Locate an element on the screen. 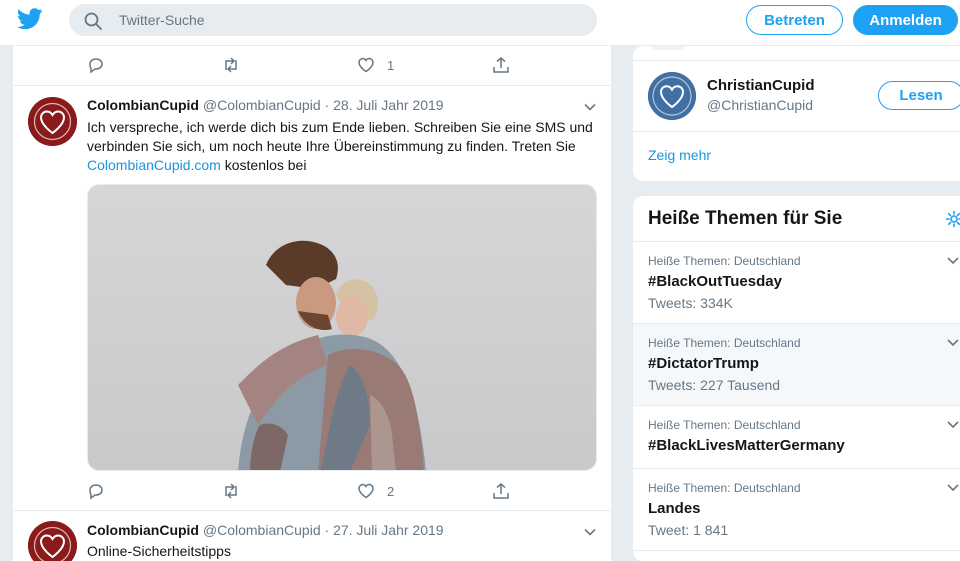  tweet-link: ColombianCupid.com is located at coordinates (154, 165).